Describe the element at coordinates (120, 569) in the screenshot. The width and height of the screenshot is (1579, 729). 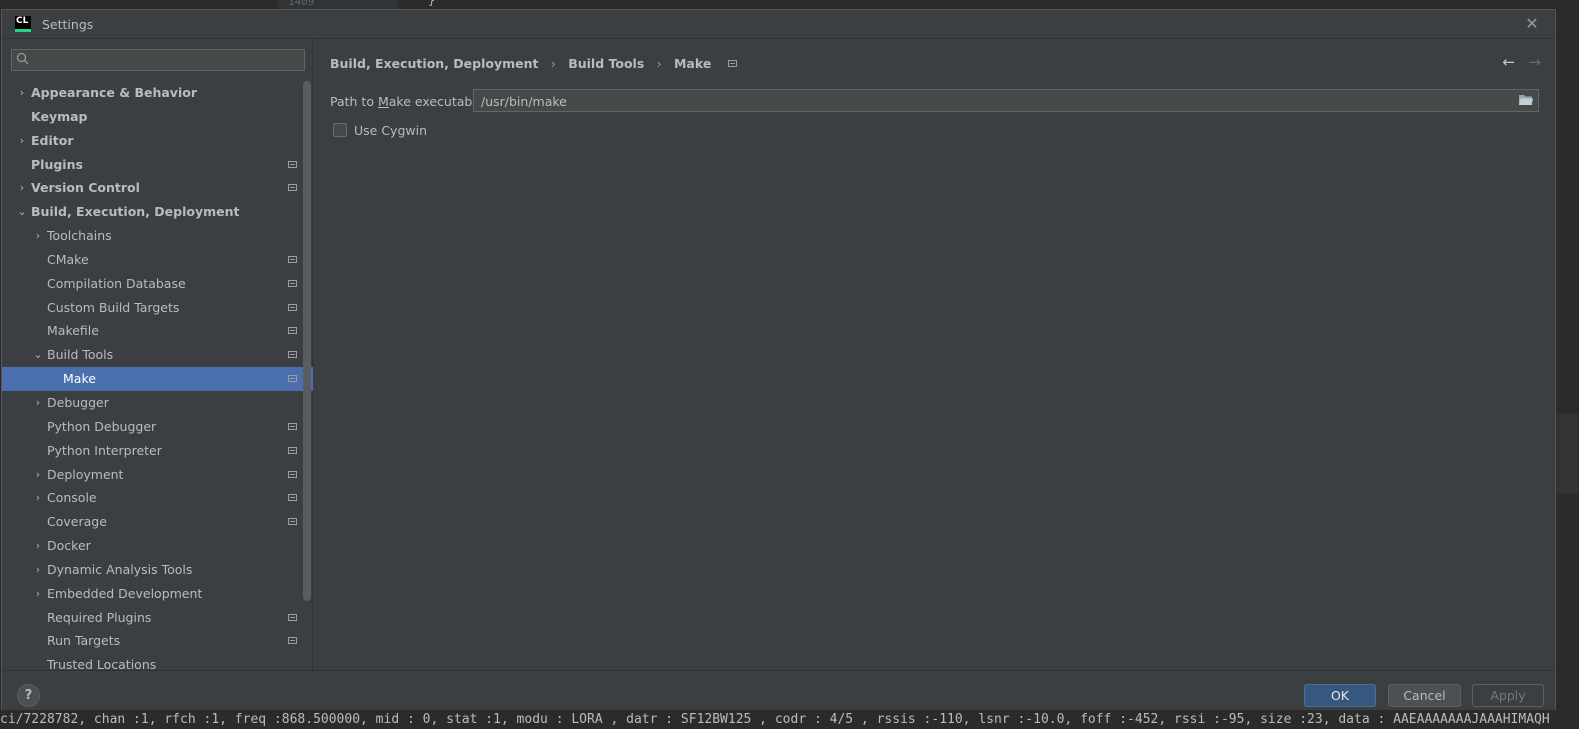
I see `tree-item-label: Dynamic Analysis Tools` at that location.